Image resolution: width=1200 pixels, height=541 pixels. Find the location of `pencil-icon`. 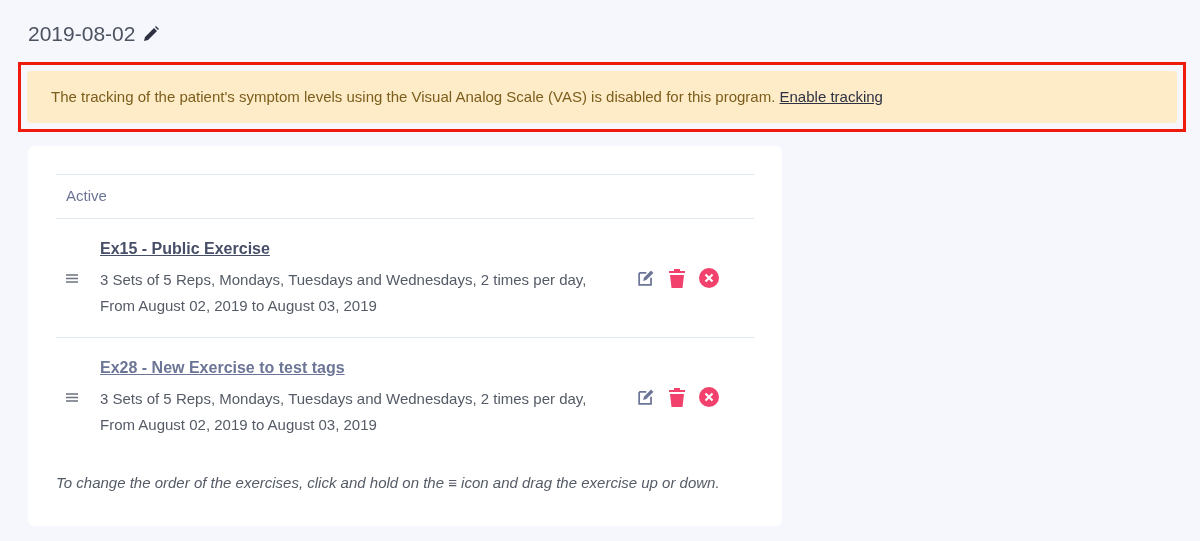

pencil-icon is located at coordinates (151, 34).